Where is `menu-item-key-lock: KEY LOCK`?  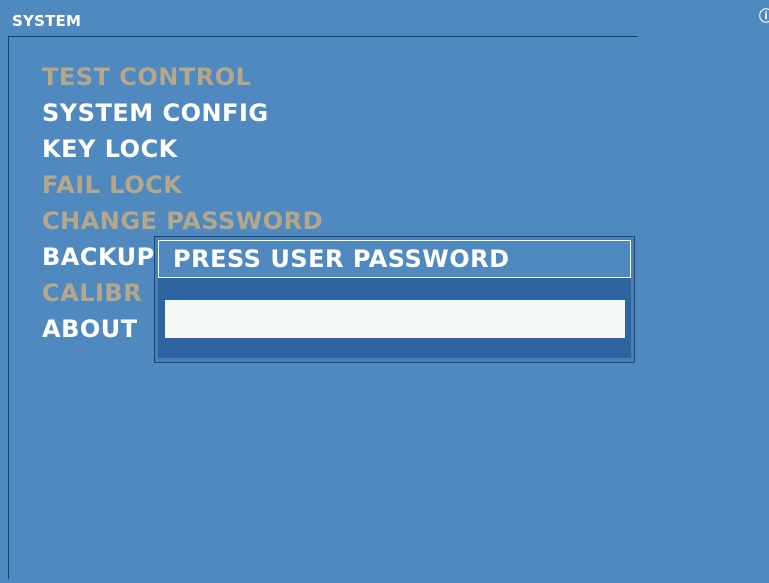
menu-item-key-lock: KEY LOCK is located at coordinates (182, 150).